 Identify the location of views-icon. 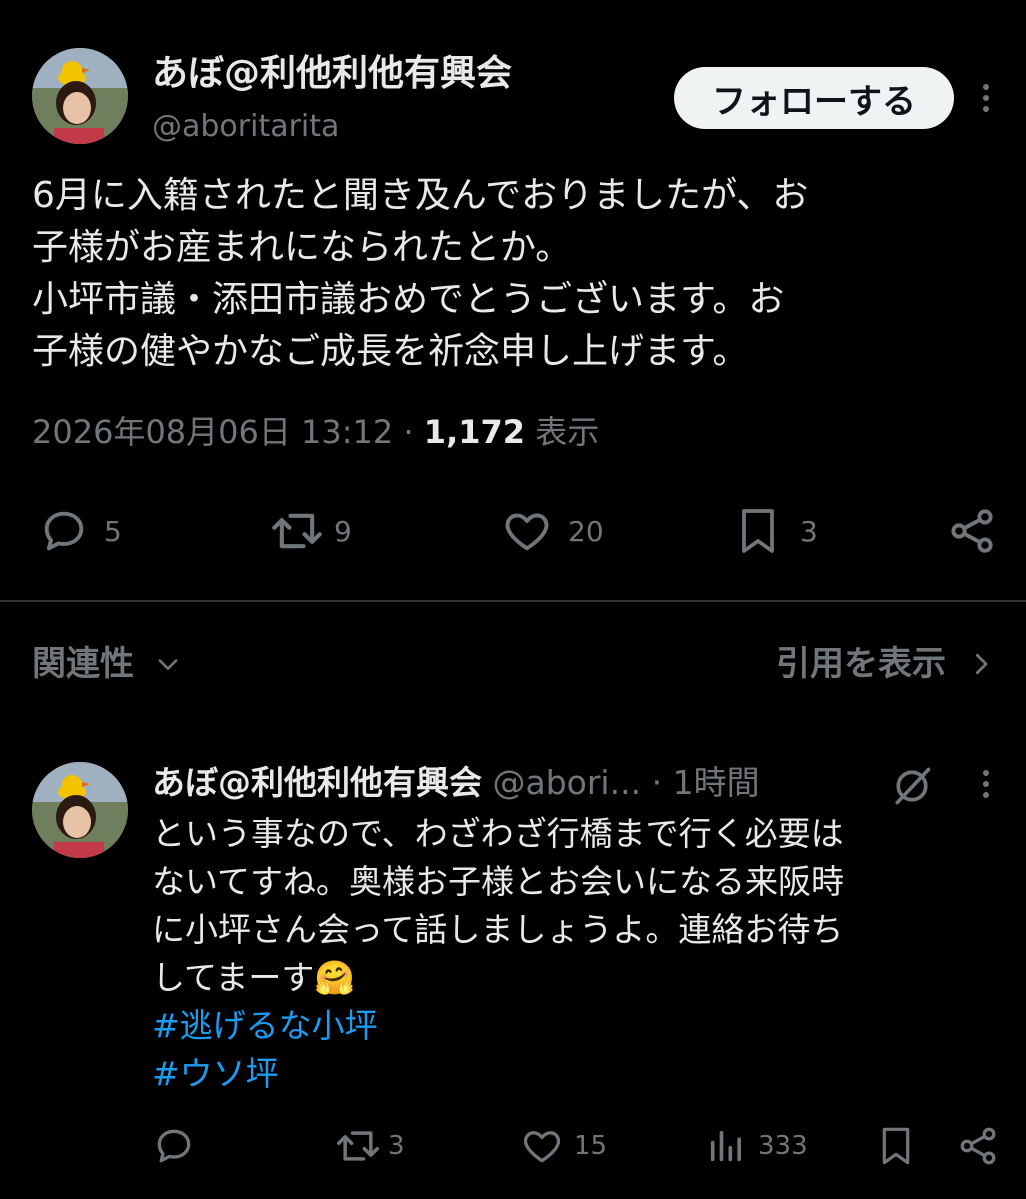
(725, 1146).